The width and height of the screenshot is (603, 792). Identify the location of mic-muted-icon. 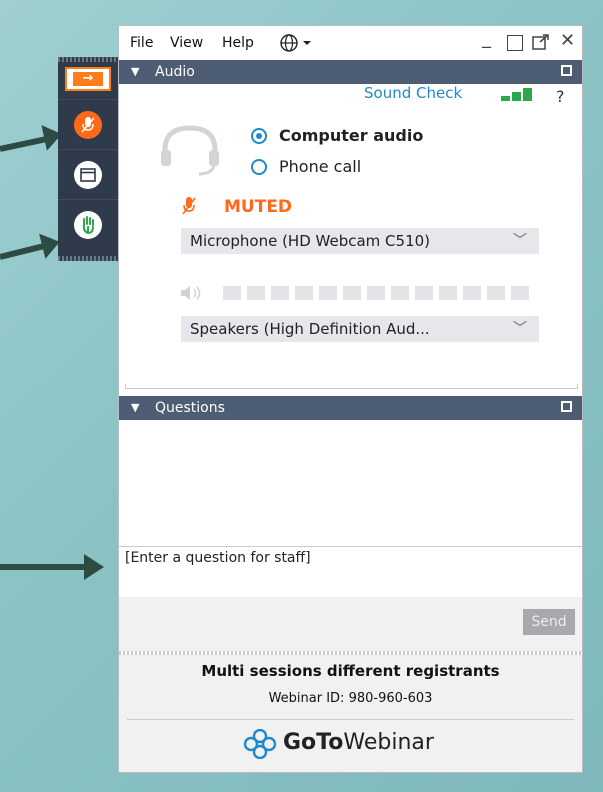
(88, 125).